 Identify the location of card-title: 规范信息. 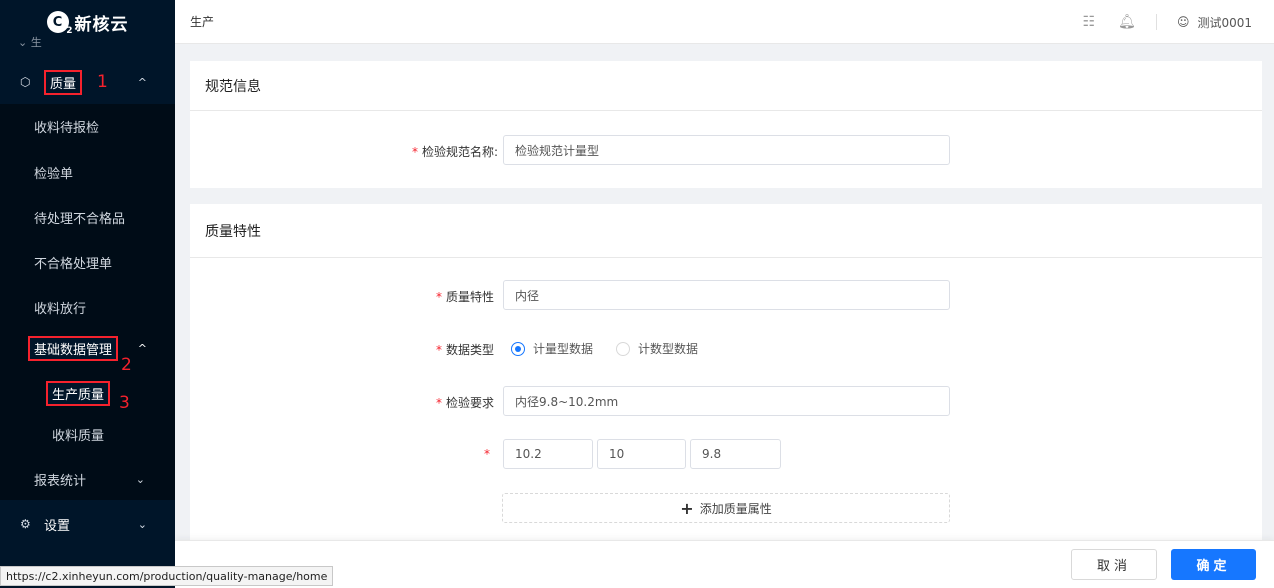
(726, 86).